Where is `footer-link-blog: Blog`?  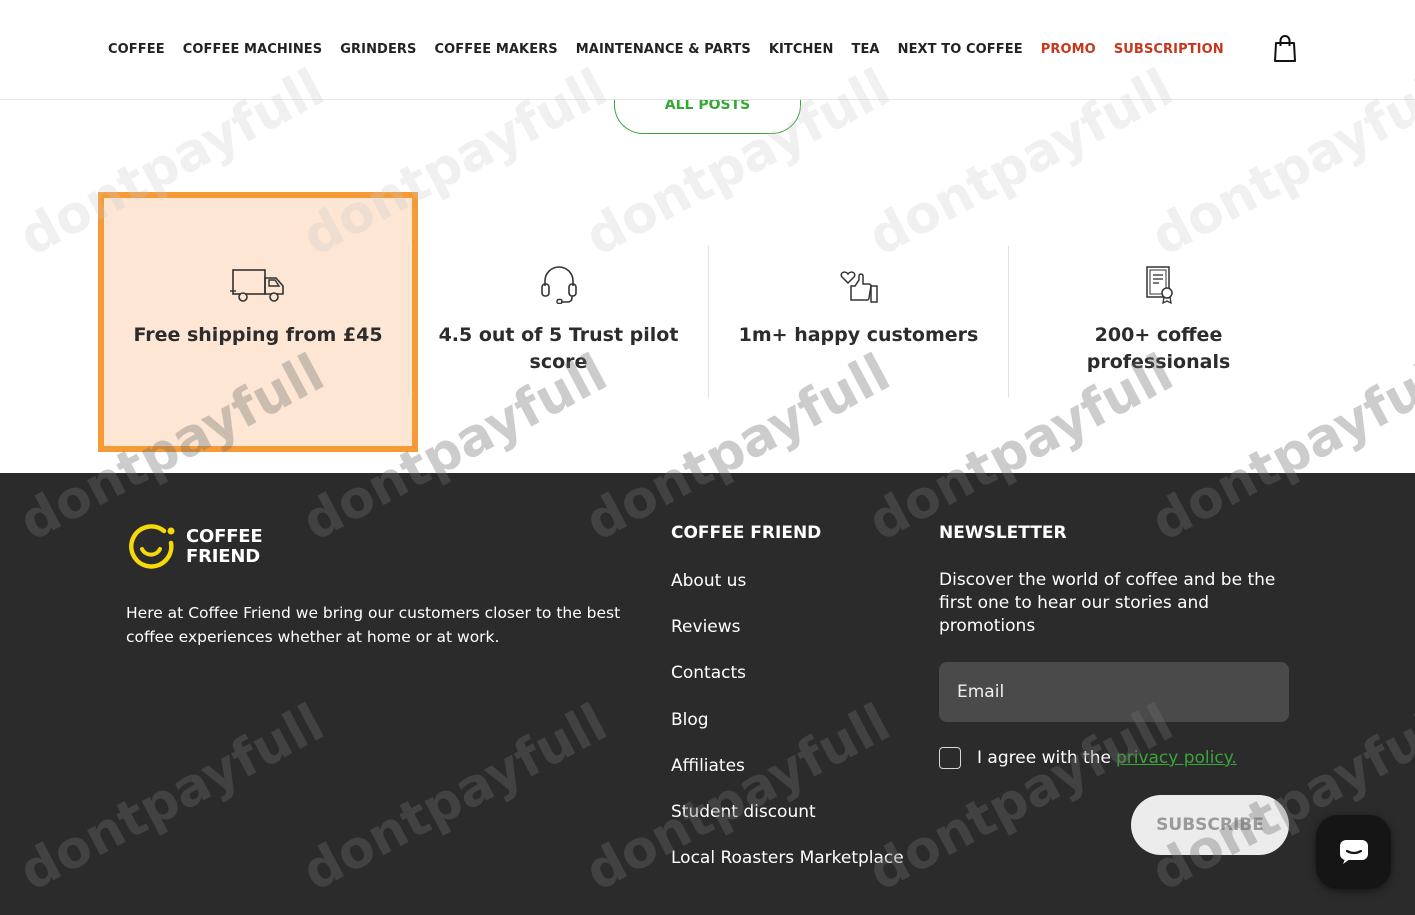 footer-link-blog: Blog is located at coordinates (787, 731).